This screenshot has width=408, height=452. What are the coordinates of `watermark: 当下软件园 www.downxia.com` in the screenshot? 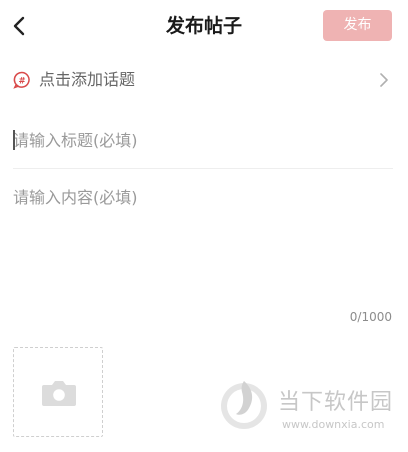 It's located at (306, 405).